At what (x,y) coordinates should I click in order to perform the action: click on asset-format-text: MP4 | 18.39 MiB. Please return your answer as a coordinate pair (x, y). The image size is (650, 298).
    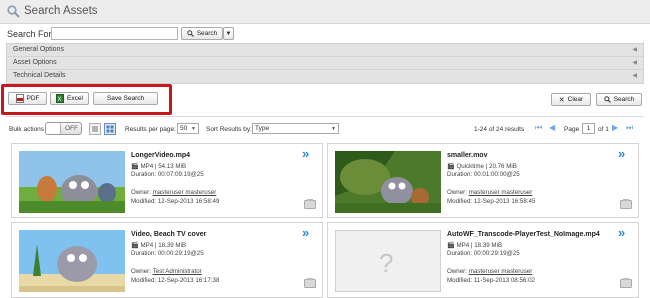
    Looking at the image, I should click on (163, 245).